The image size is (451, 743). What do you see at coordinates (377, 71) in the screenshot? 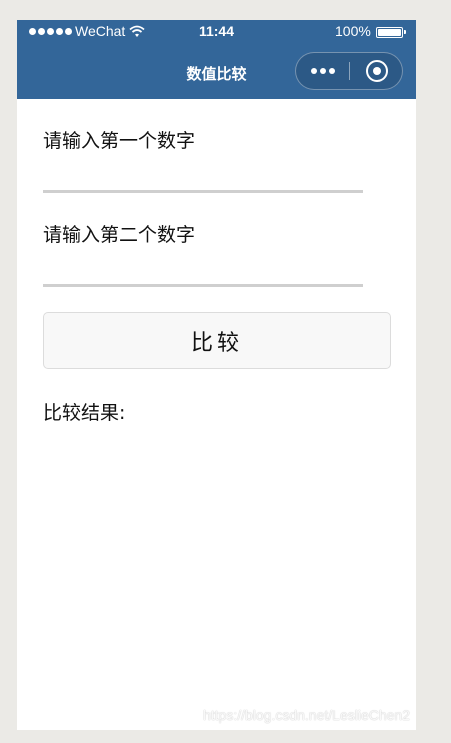
I see `target-circle-icon` at bounding box center [377, 71].